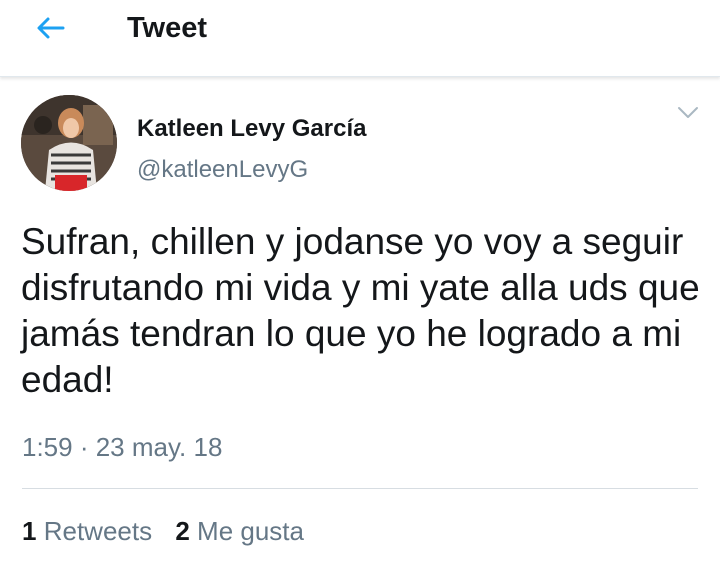 The width and height of the screenshot is (720, 563). What do you see at coordinates (98, 531) in the screenshot?
I see `retweets-label: Retweets` at bounding box center [98, 531].